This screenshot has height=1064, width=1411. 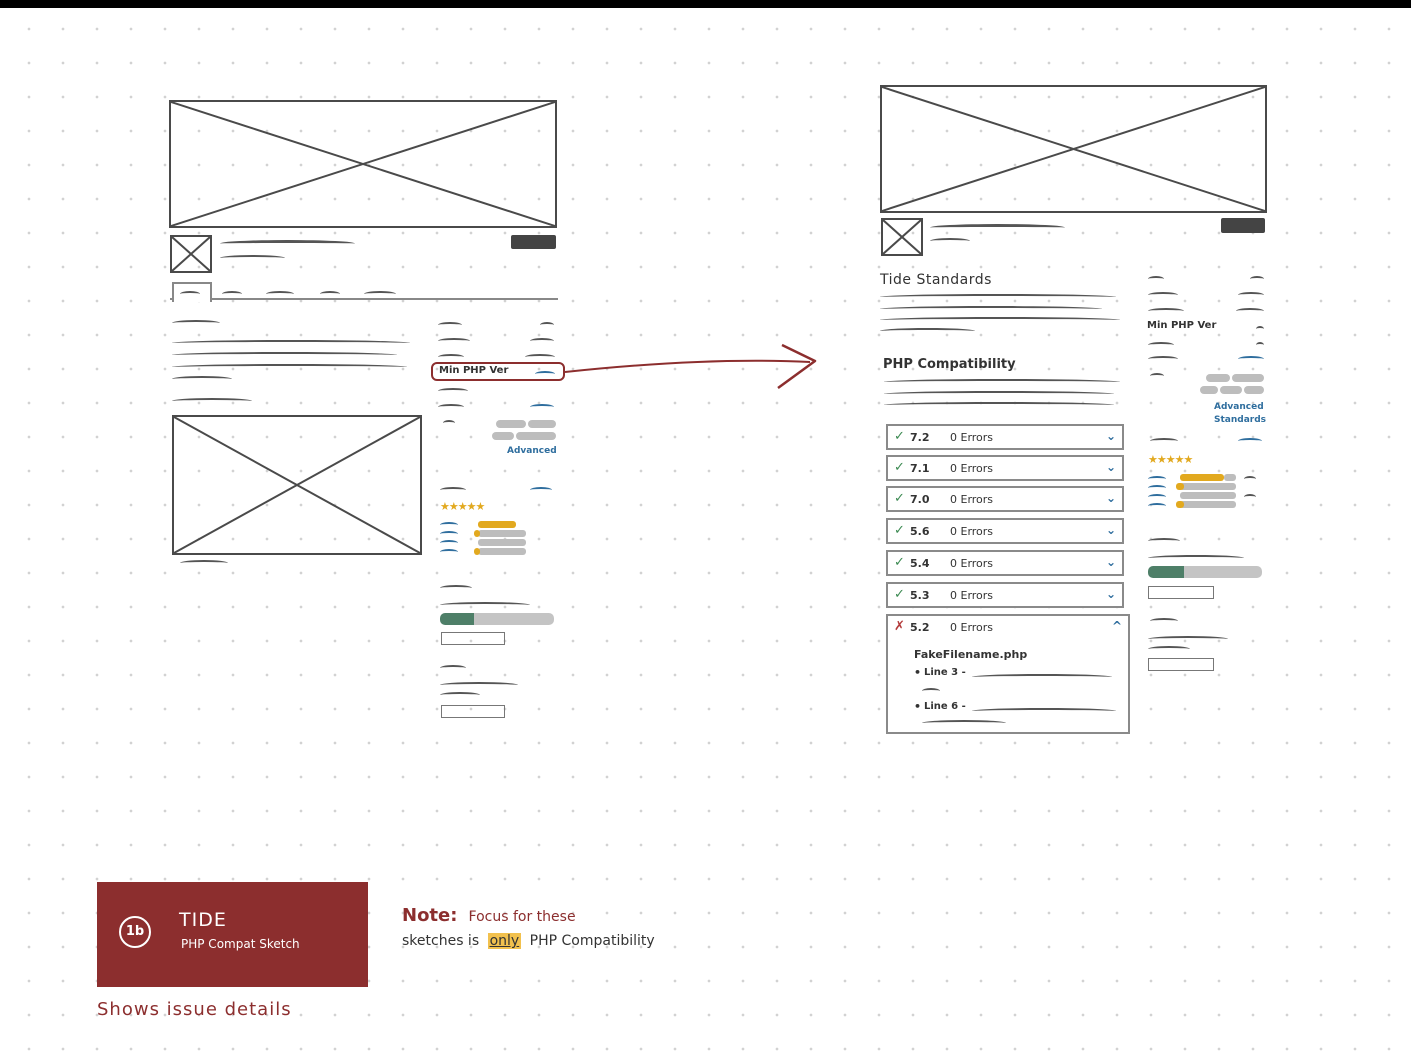 I want to click on chevron-up-icon: ^, so click(x=1117, y=626).